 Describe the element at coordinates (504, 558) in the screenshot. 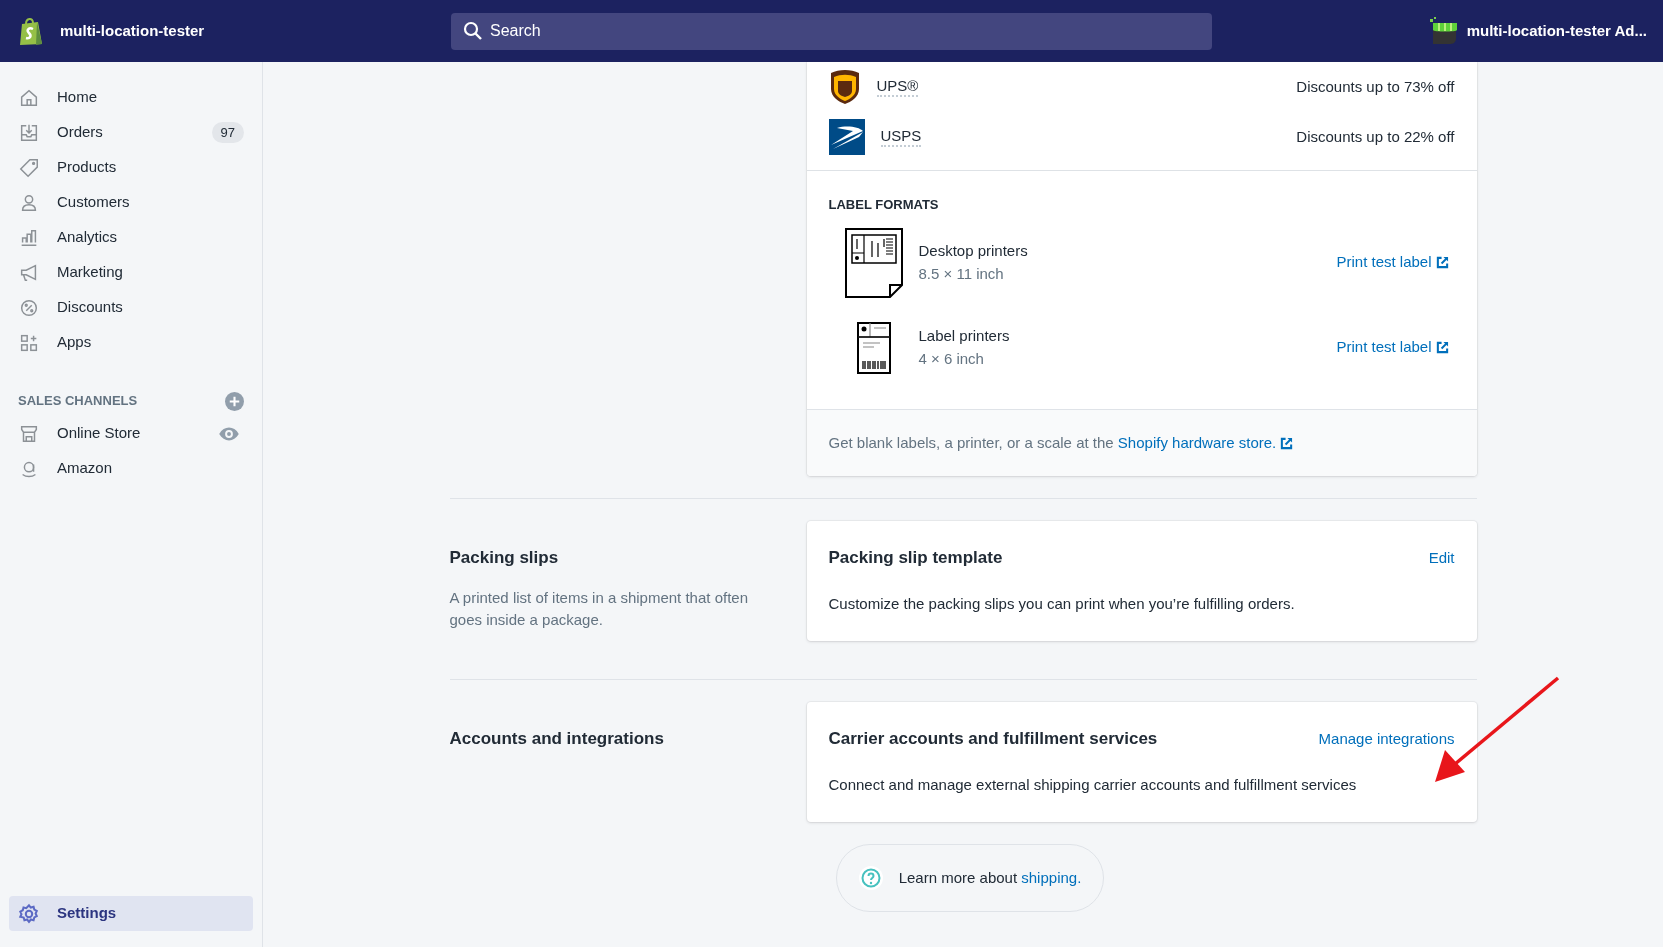

I see `section-title: Packing slips` at that location.